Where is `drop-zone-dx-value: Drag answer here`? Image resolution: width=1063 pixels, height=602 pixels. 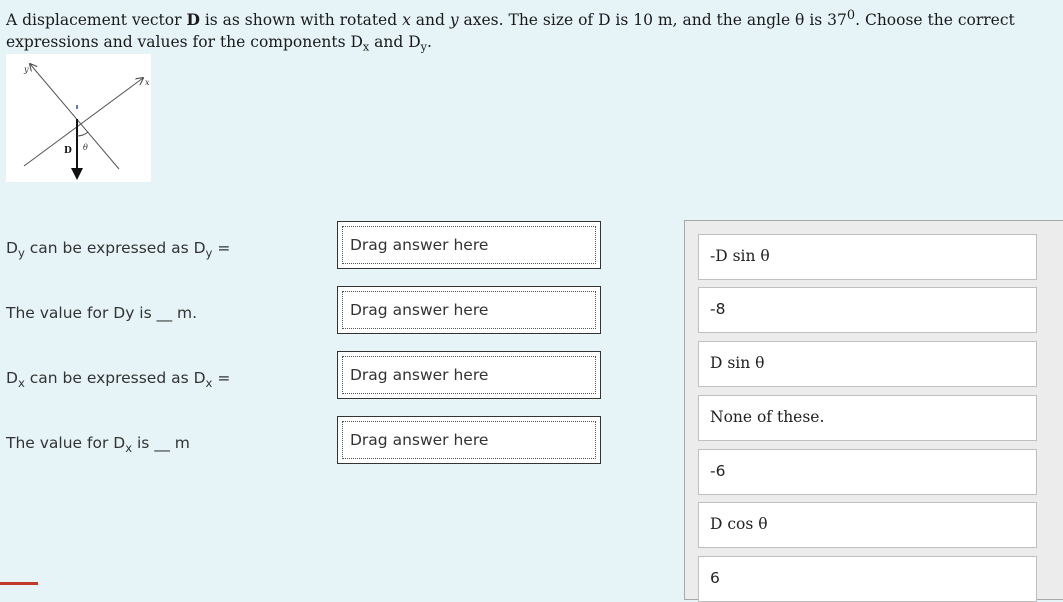 drop-zone-dx-value: Drag answer here is located at coordinates (469, 440).